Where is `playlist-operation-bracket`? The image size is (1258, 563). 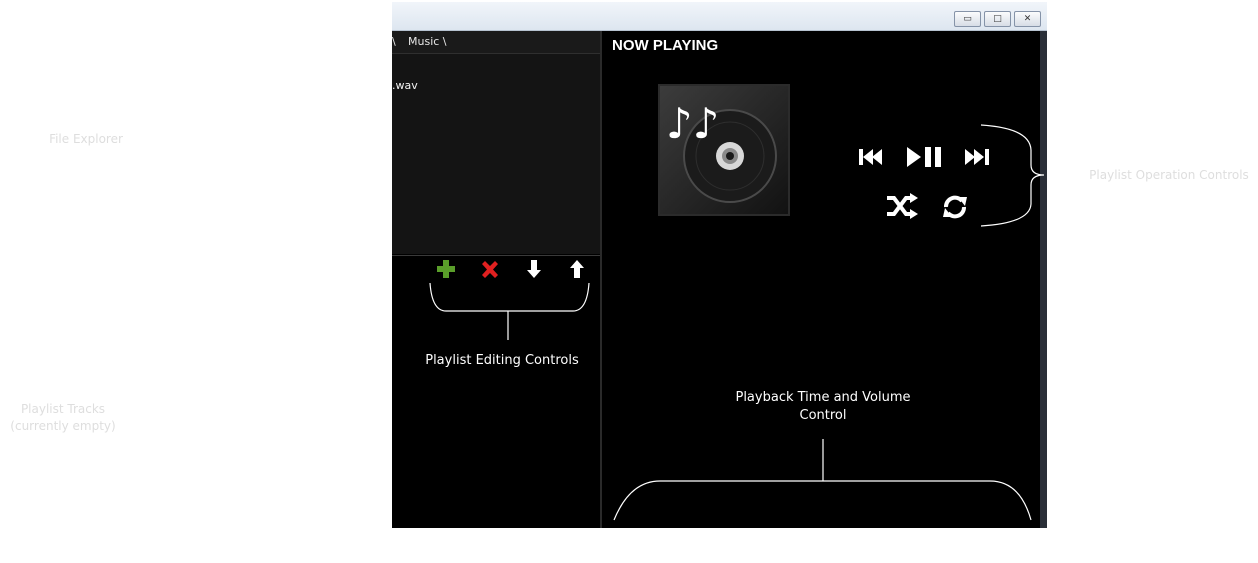
playlist-operation-bracket is located at coordinates (1012, 175).